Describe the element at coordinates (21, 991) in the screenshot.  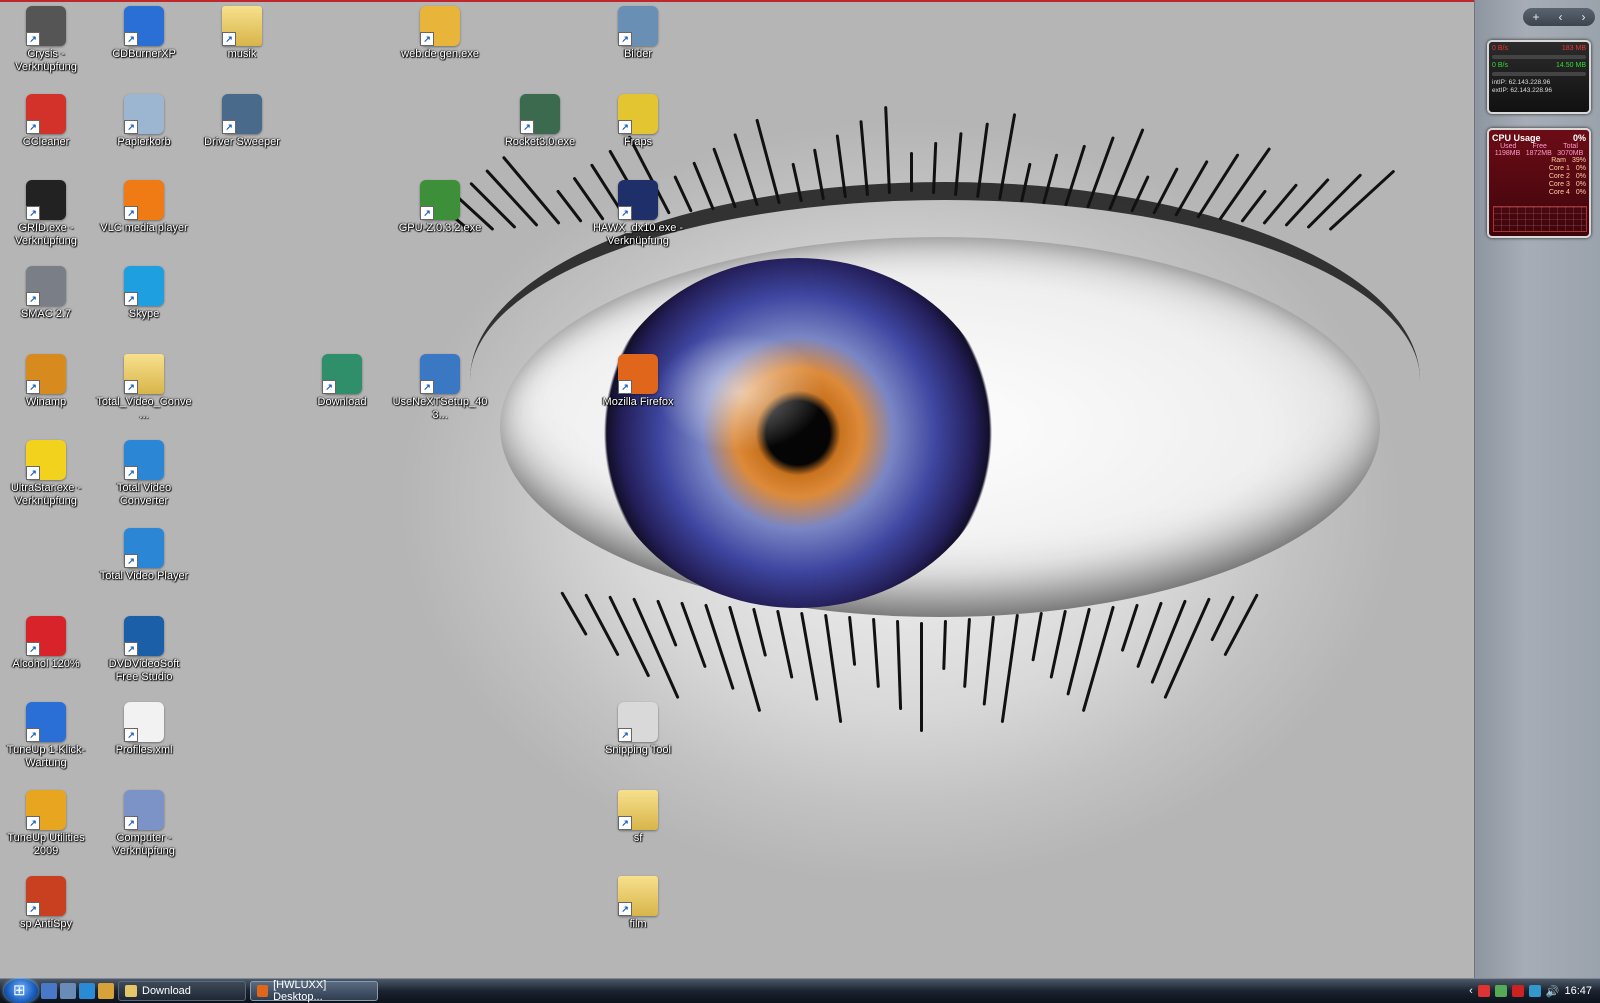
I see `start-orb-button` at that location.